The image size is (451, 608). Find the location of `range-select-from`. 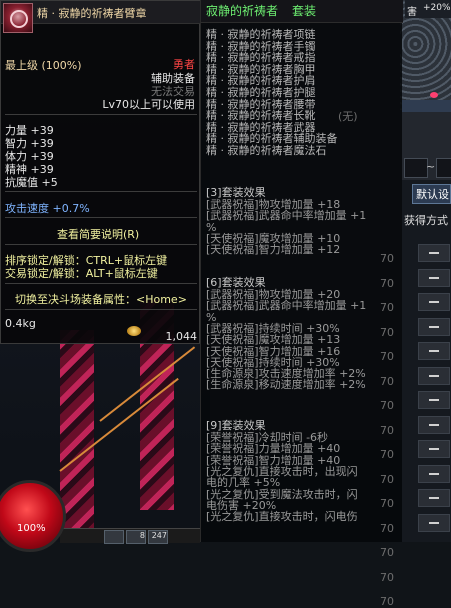

range-select-from is located at coordinates (416, 168).